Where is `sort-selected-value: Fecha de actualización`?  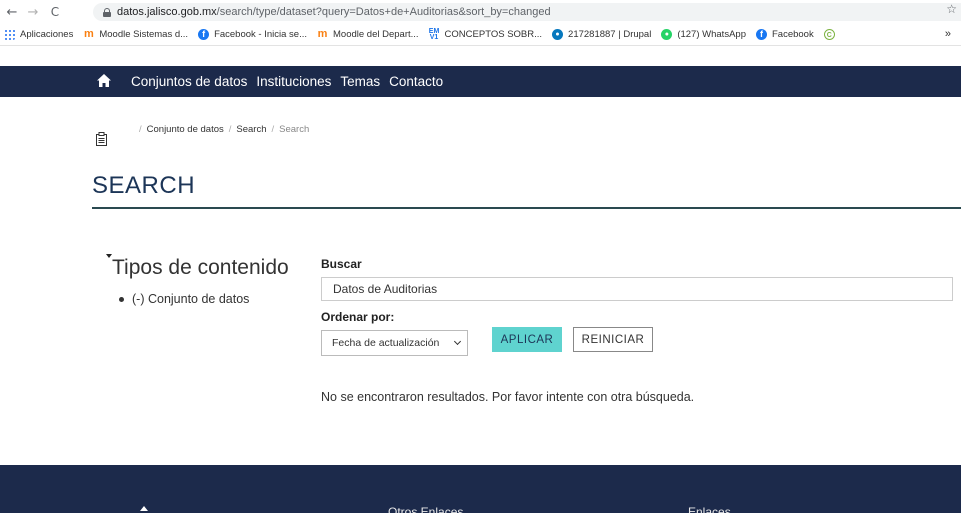
sort-selected-value: Fecha de actualización is located at coordinates (386, 343).